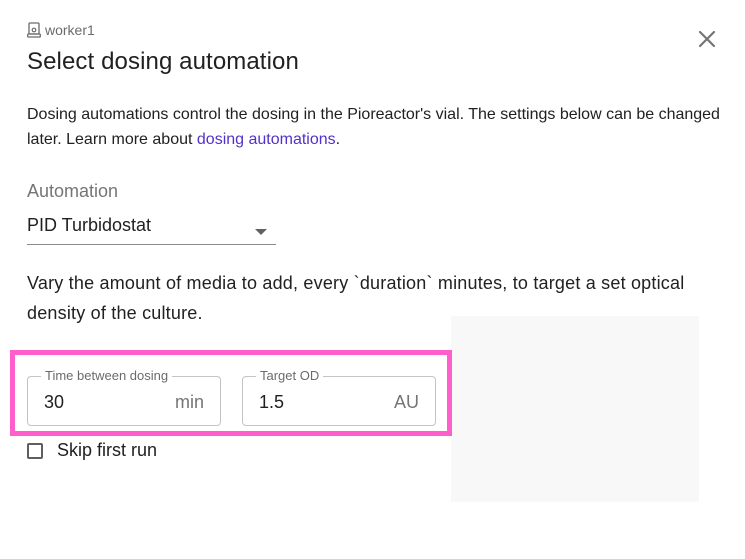 Image resolution: width=745 pixels, height=559 pixels. I want to click on automation-select: PID Turbidostat, so click(151, 228).